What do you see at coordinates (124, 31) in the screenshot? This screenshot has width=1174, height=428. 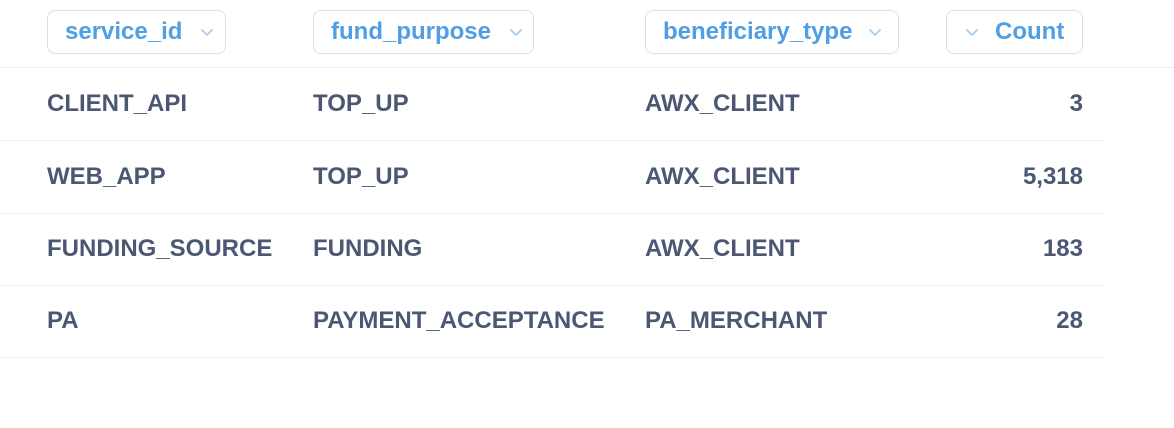 I see `column-header-label: service_id` at bounding box center [124, 31].